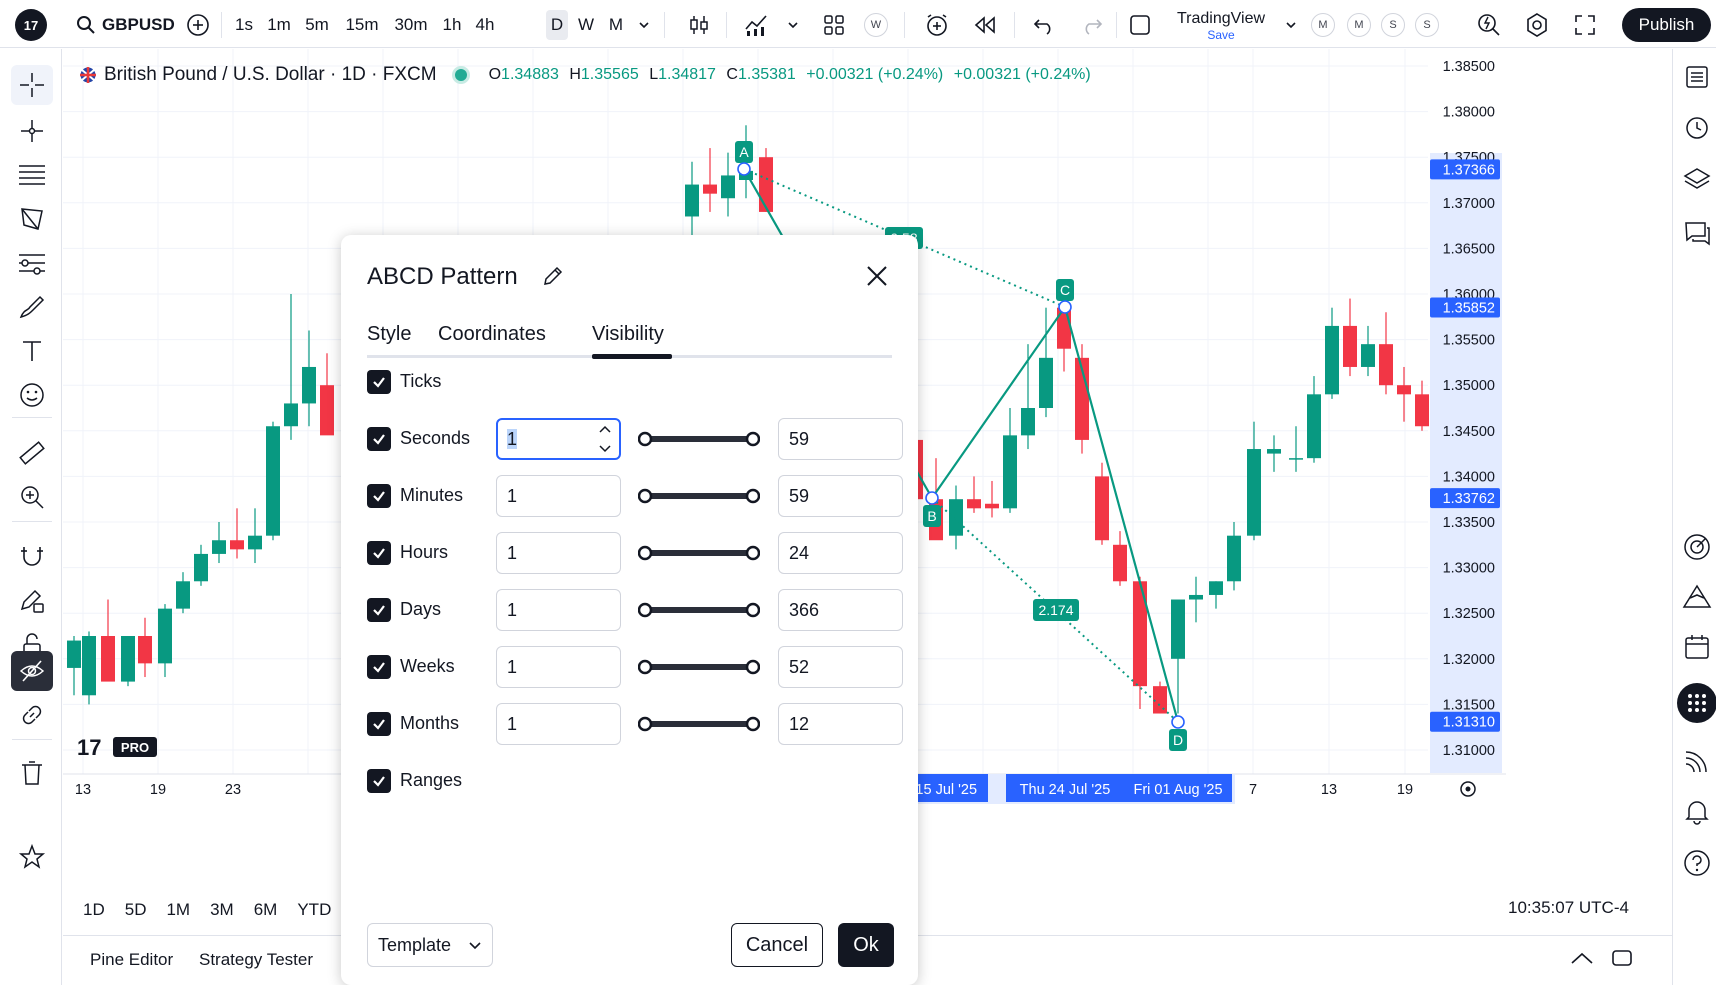 Image resolution: width=1716 pixels, height=985 pixels. I want to click on fib-tool, so click(32, 175).